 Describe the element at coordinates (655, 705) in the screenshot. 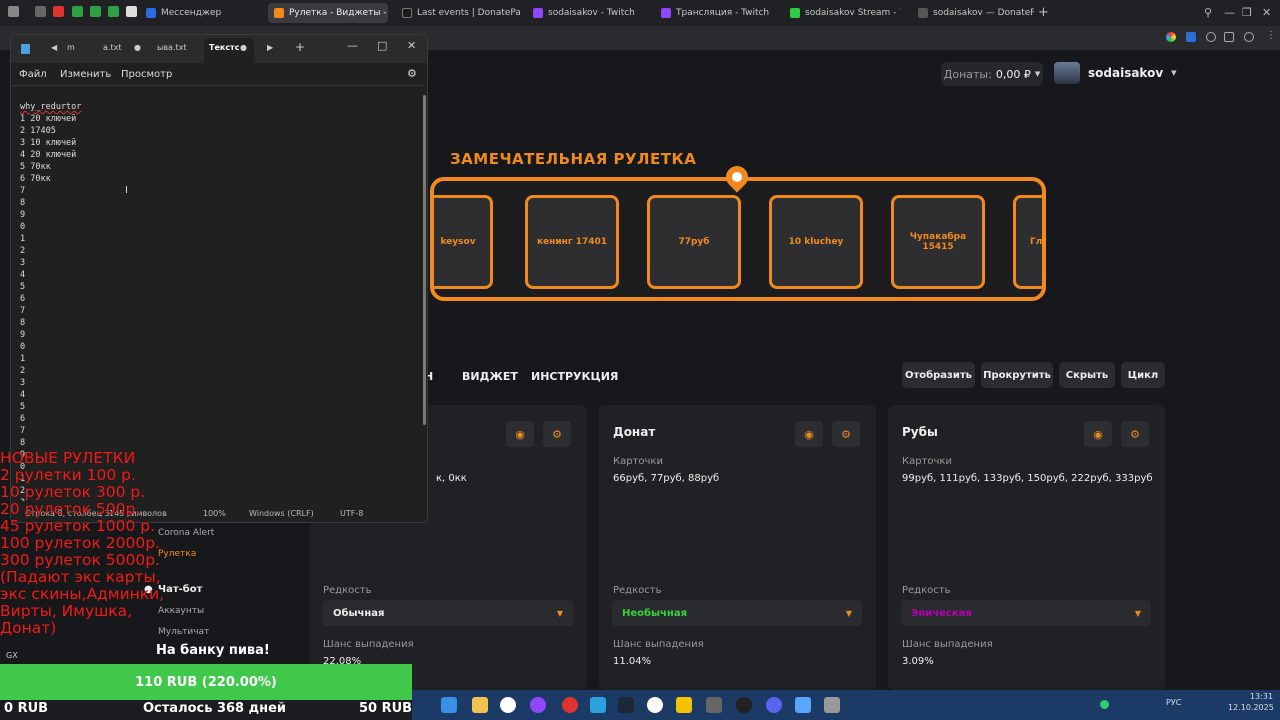

I see `yandex-icon` at that location.